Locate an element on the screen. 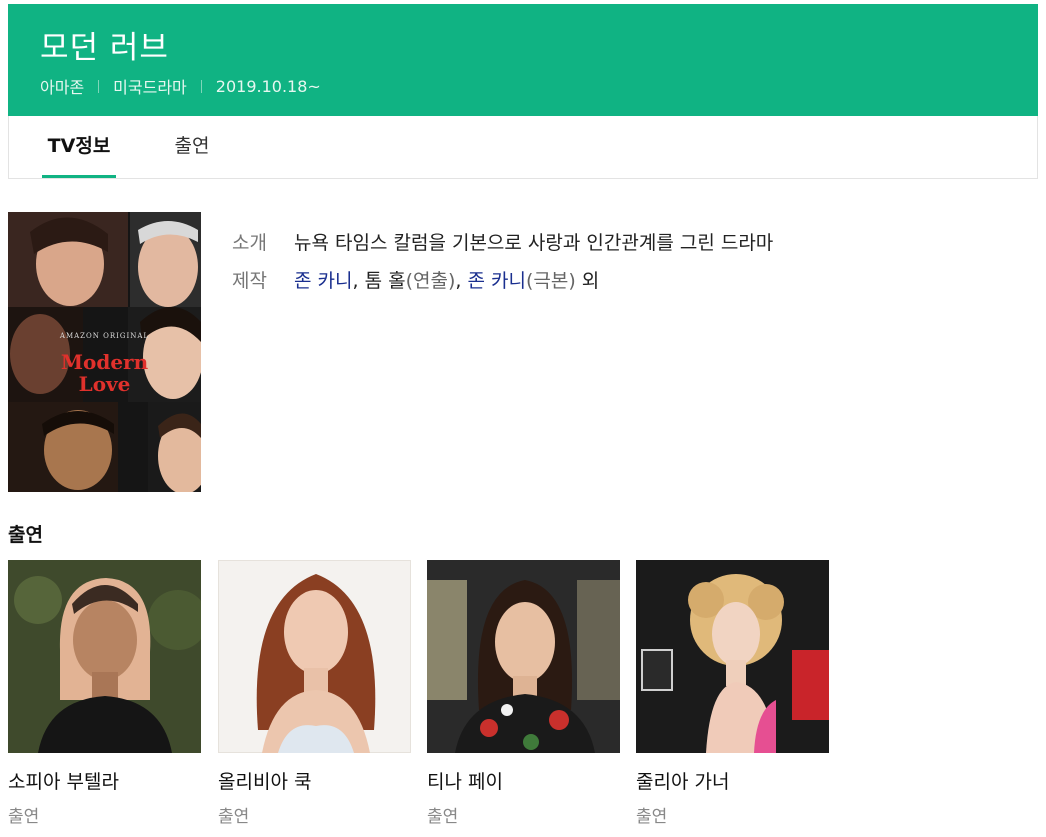 The image size is (1046, 837). cast-name: 올리비아 쿡 is located at coordinates (314, 780).